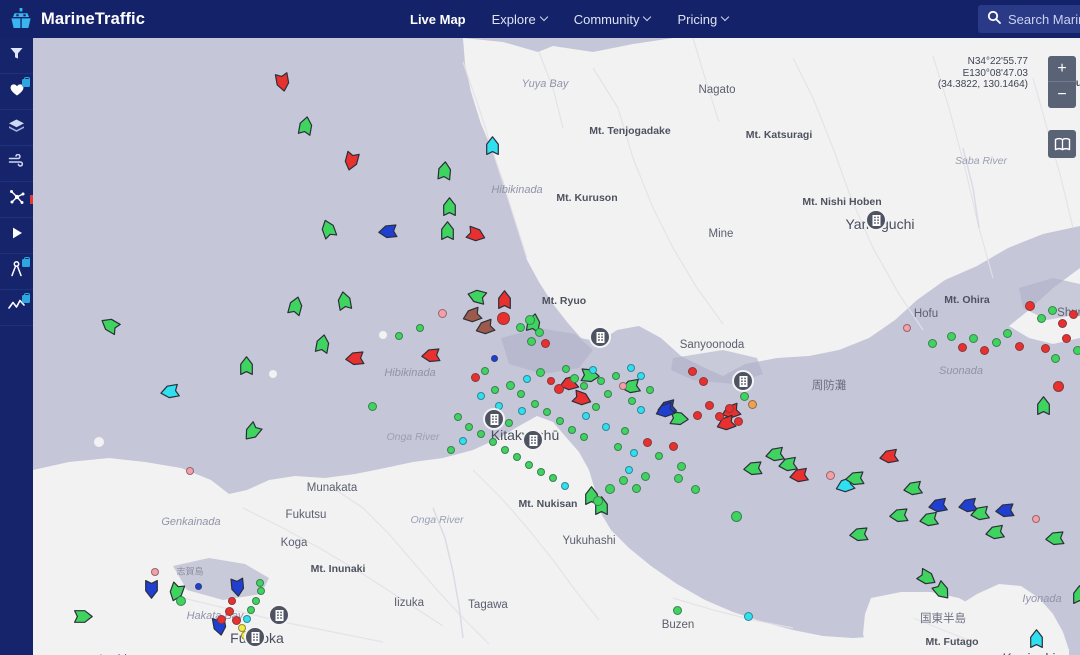  Describe the element at coordinates (130, 19) in the screenshot. I see `logo: MarineTraffic` at that location.